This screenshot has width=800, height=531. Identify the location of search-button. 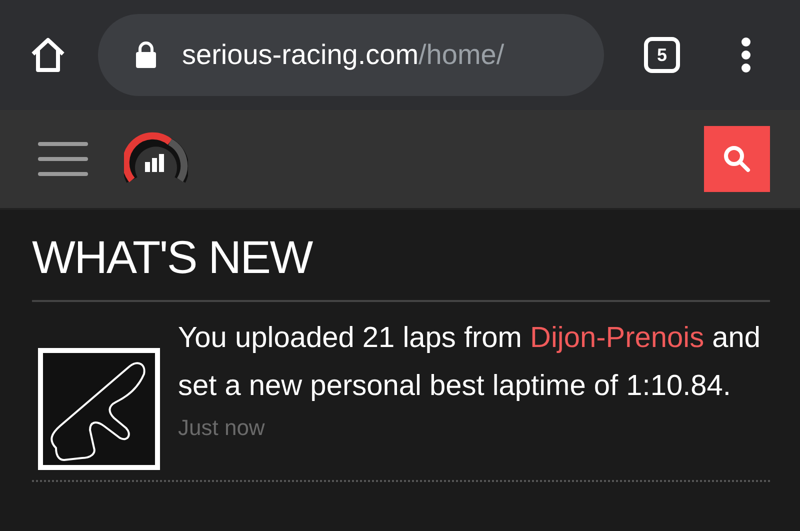
(737, 159).